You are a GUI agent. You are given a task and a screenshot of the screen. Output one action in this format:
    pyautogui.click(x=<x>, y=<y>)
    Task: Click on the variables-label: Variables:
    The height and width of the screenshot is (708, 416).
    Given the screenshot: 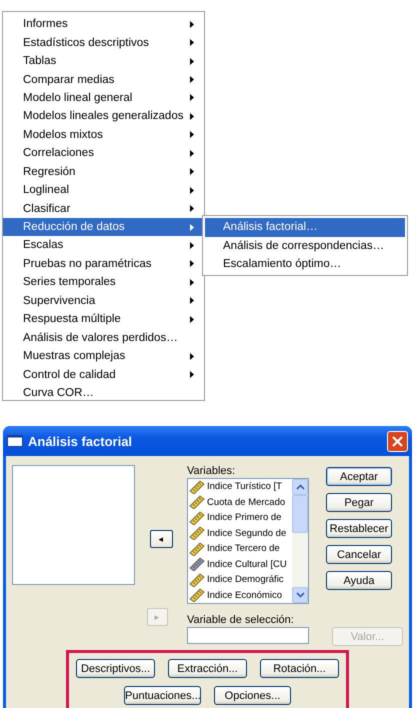 What is the action you would take?
    pyautogui.click(x=211, y=471)
    